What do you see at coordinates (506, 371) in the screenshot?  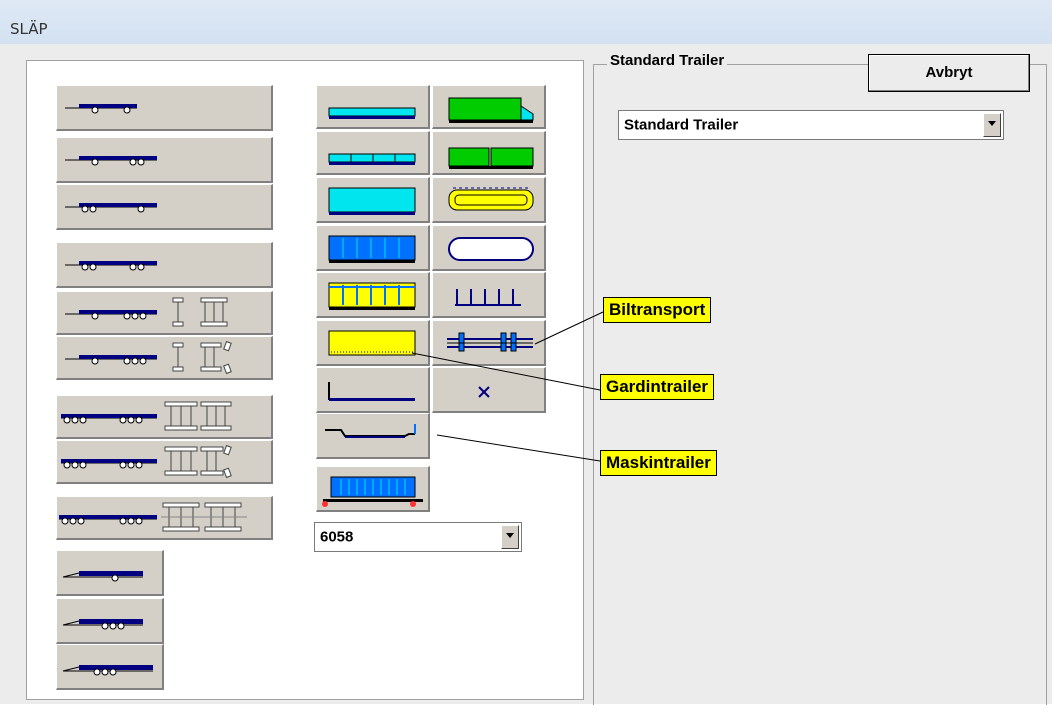 I see `gardintrailer-line` at bounding box center [506, 371].